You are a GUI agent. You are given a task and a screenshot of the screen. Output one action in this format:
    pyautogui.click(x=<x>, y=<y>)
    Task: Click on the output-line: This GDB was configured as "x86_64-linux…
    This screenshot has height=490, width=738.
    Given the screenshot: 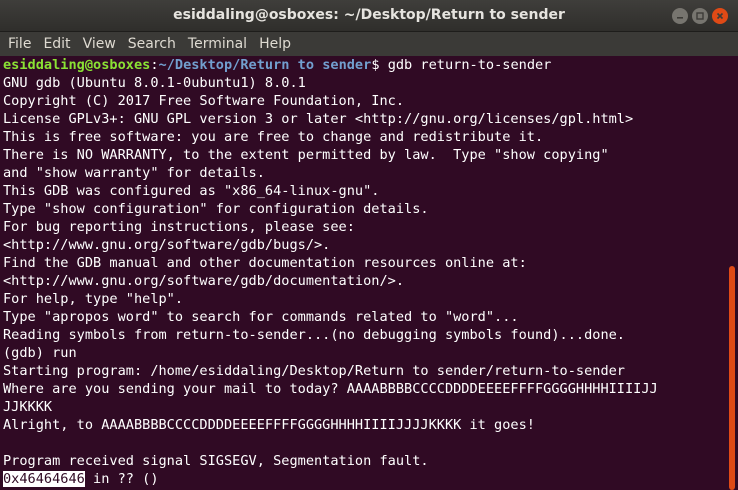 What is the action you would take?
    pyautogui.click(x=191, y=191)
    